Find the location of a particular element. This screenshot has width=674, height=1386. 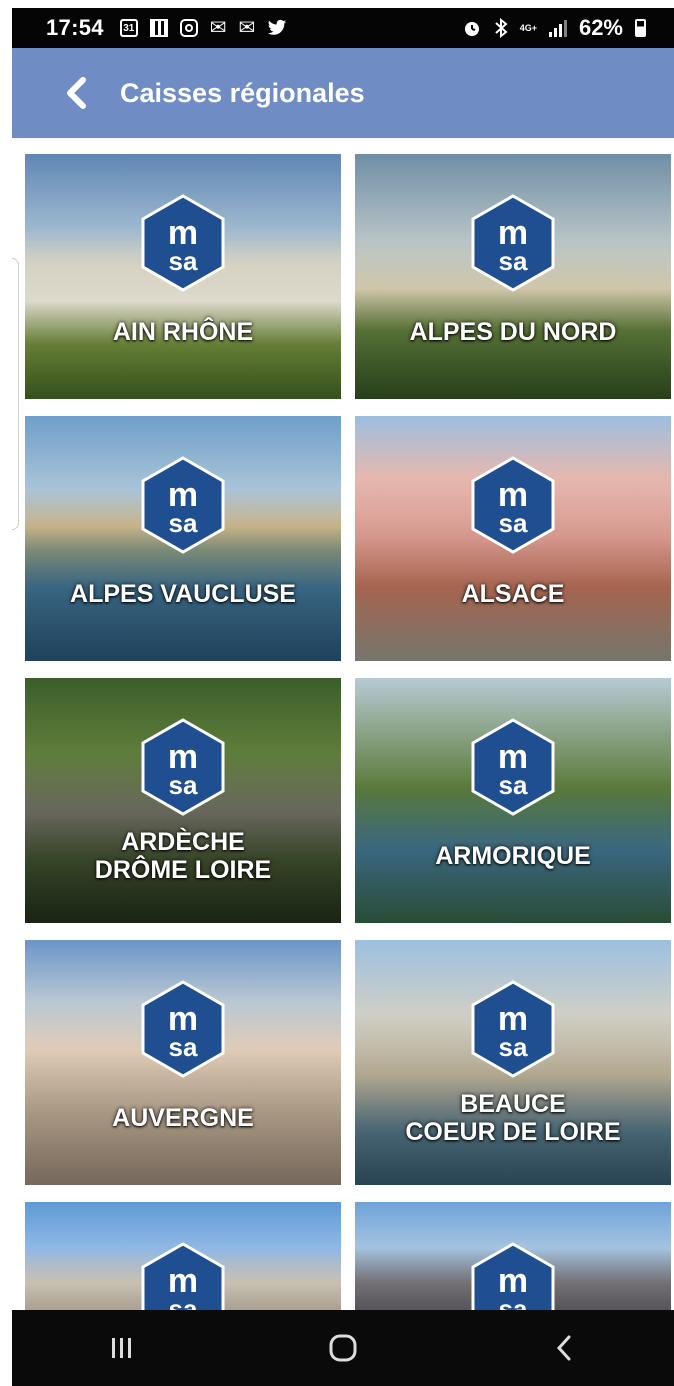

gmail-icon: ✉ is located at coordinates (218, 28).